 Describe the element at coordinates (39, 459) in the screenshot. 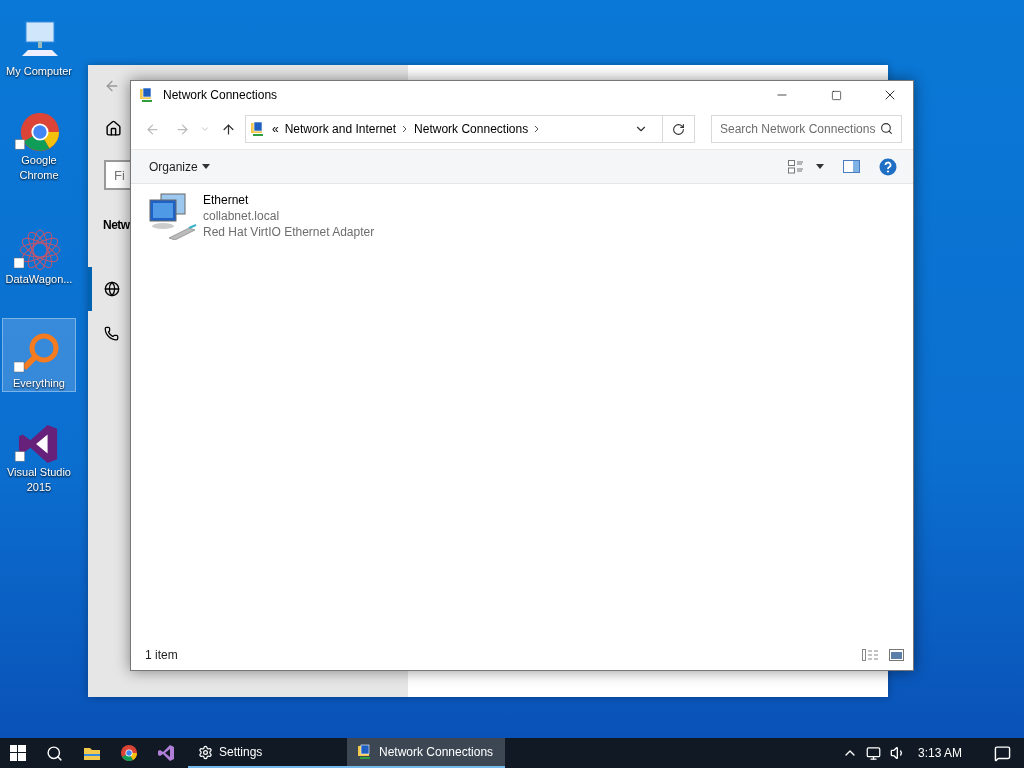

I see `desktop-shortcut: Visual Studio 2015` at that location.